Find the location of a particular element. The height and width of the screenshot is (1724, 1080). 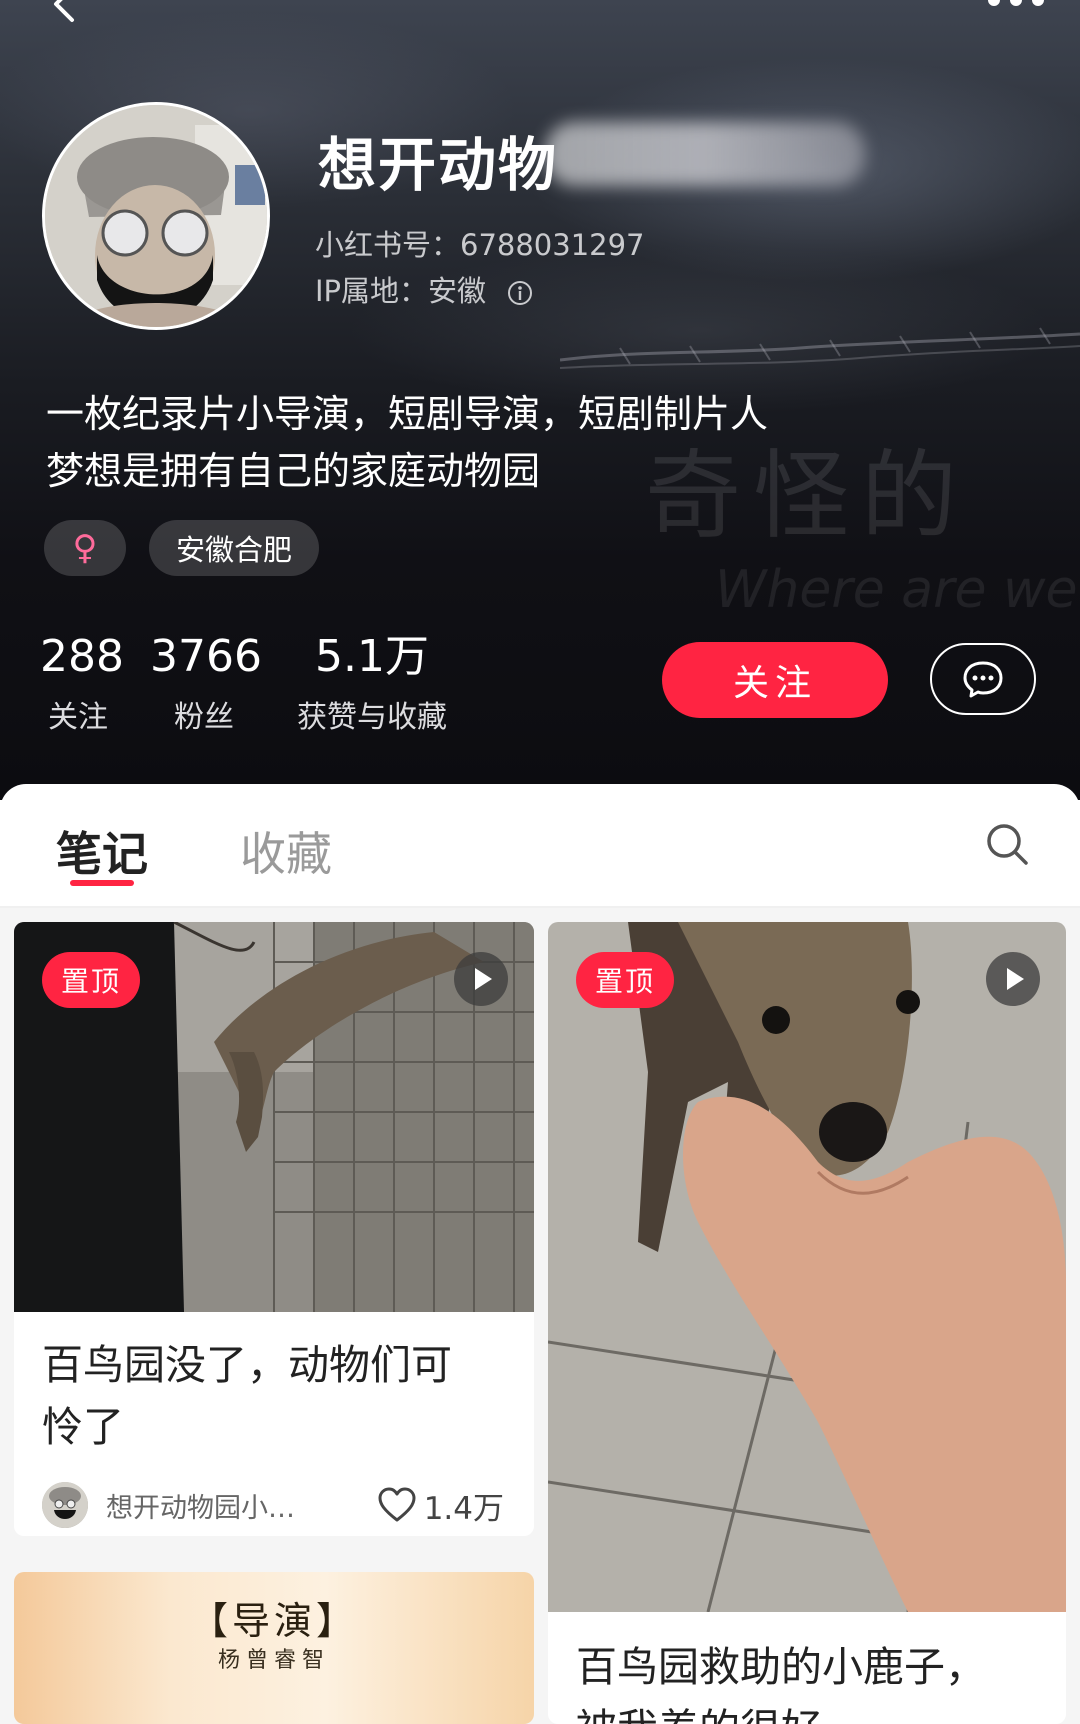

barbed-wire-decoration is located at coordinates (820, 348).